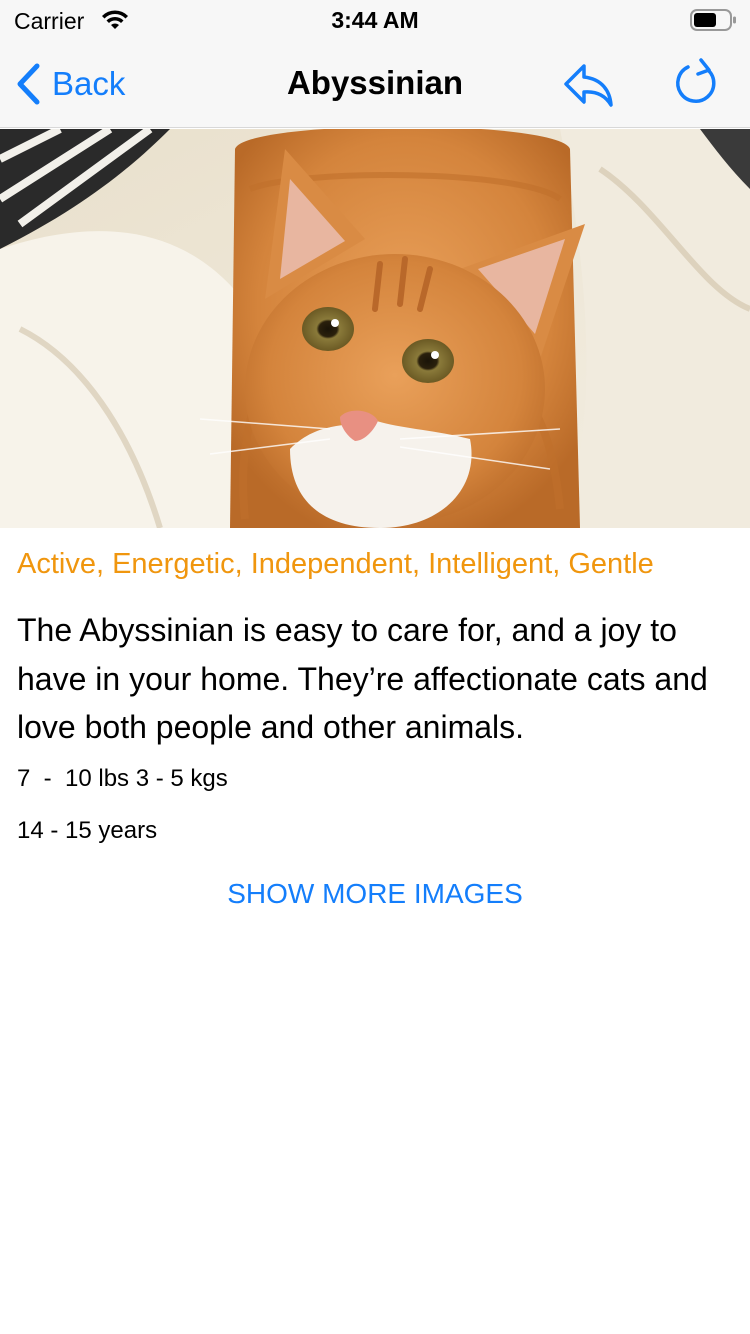 The image size is (750, 1334). I want to click on reload-button, so click(696, 82).